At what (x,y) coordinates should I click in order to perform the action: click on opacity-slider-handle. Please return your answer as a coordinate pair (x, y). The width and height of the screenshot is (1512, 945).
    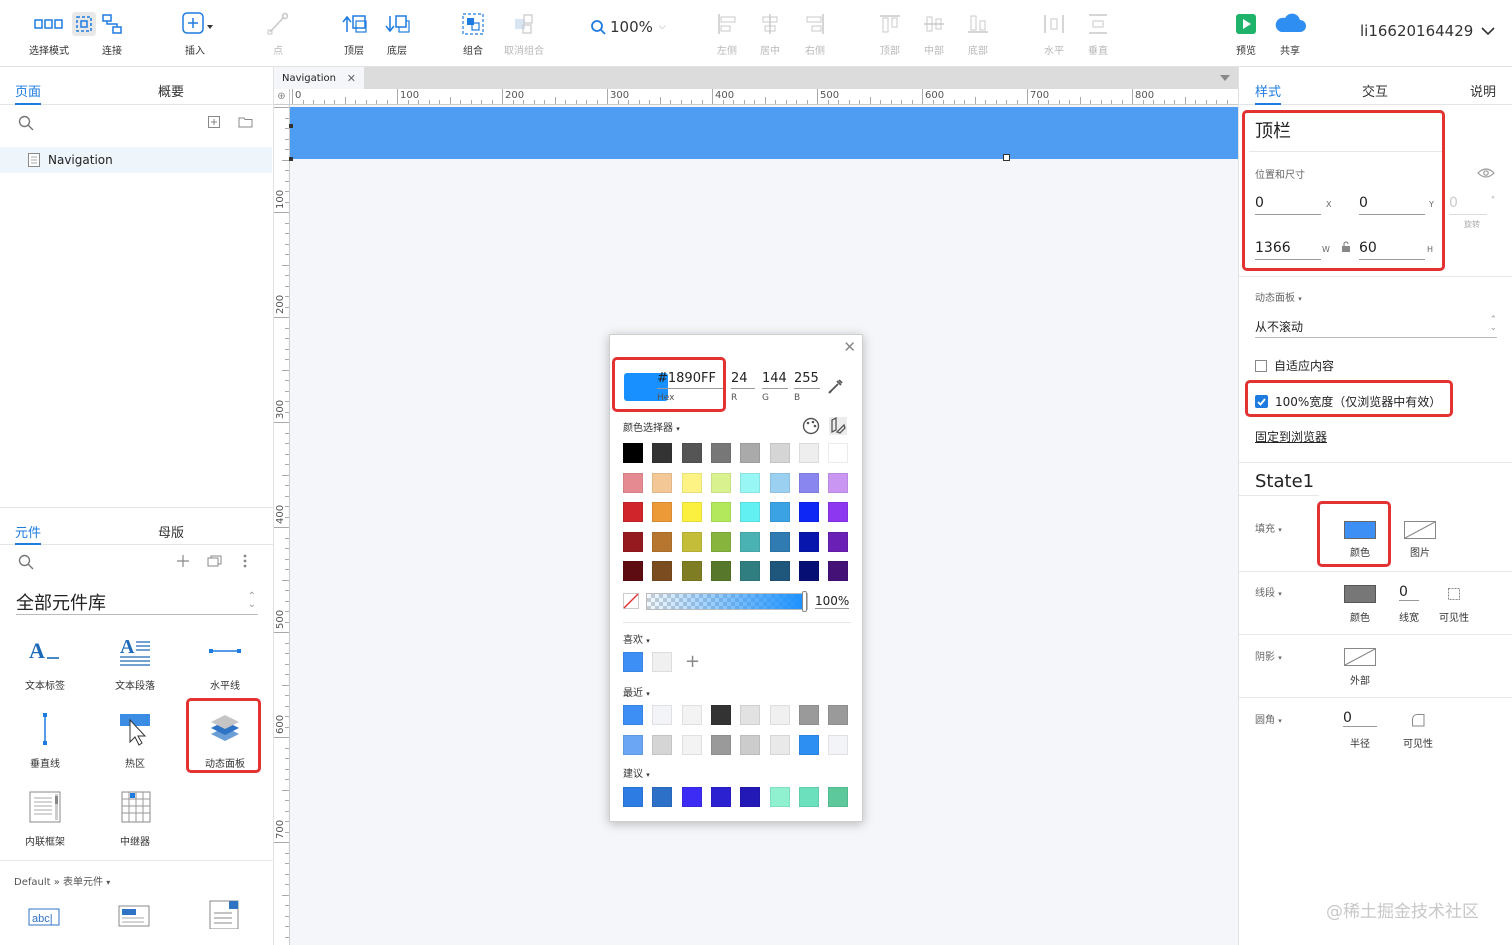
    Looking at the image, I should click on (804, 601).